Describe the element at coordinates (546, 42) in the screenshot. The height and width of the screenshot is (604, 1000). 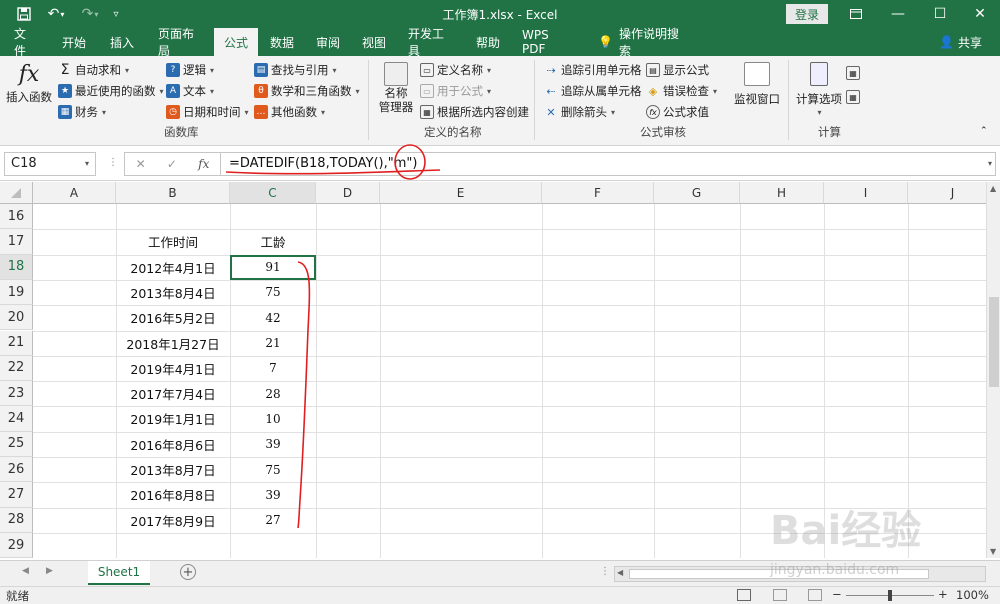
I see `tab-wps-pdf: WPS PDF` at that location.